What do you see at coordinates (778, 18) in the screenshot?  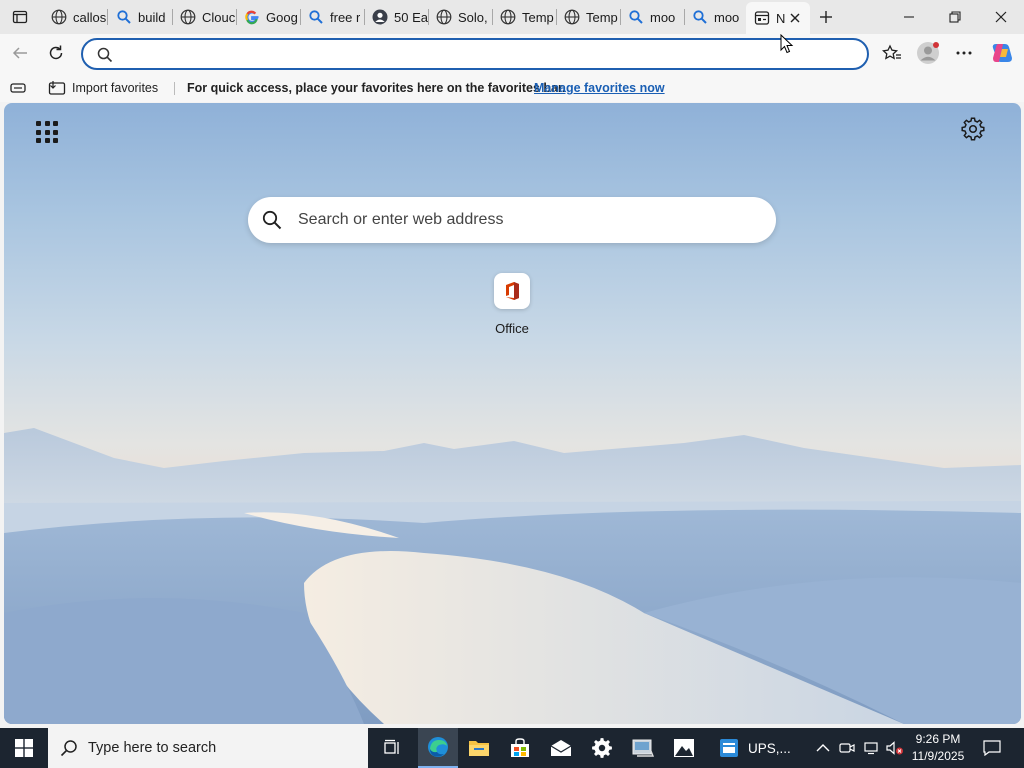 I see `tab-12: N` at bounding box center [778, 18].